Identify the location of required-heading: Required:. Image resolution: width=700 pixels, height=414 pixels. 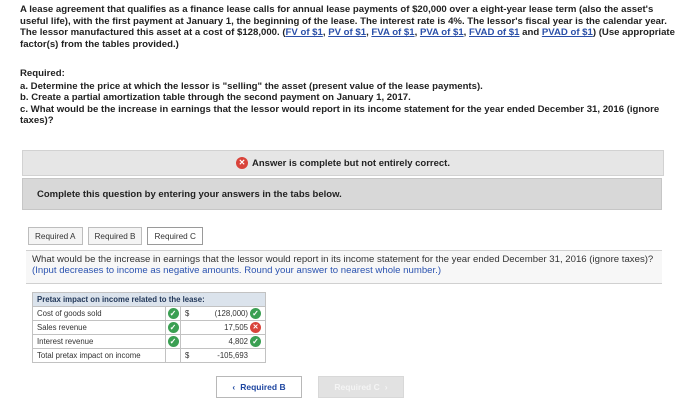
(42, 73).